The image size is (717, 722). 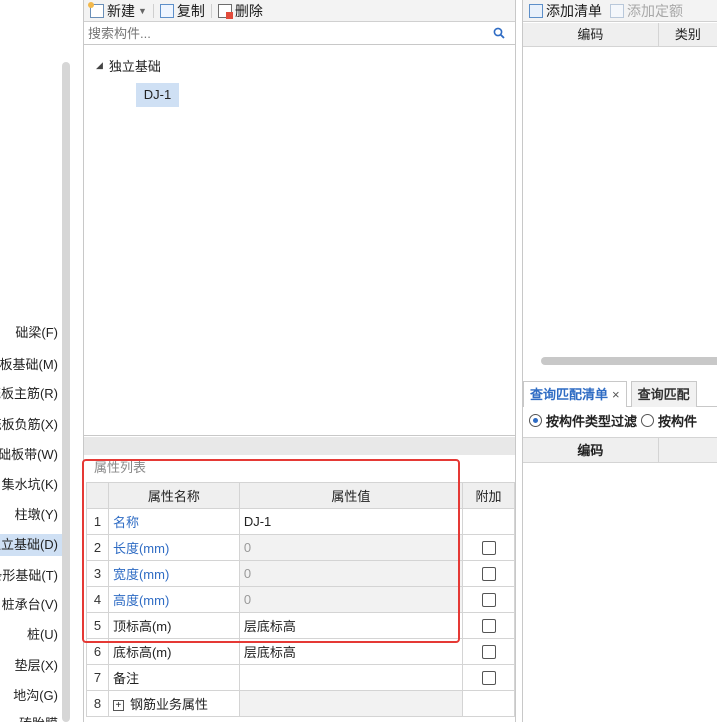 What do you see at coordinates (31, 717) in the screenshot?
I see `nav-item: 砖胎膜` at bounding box center [31, 717].